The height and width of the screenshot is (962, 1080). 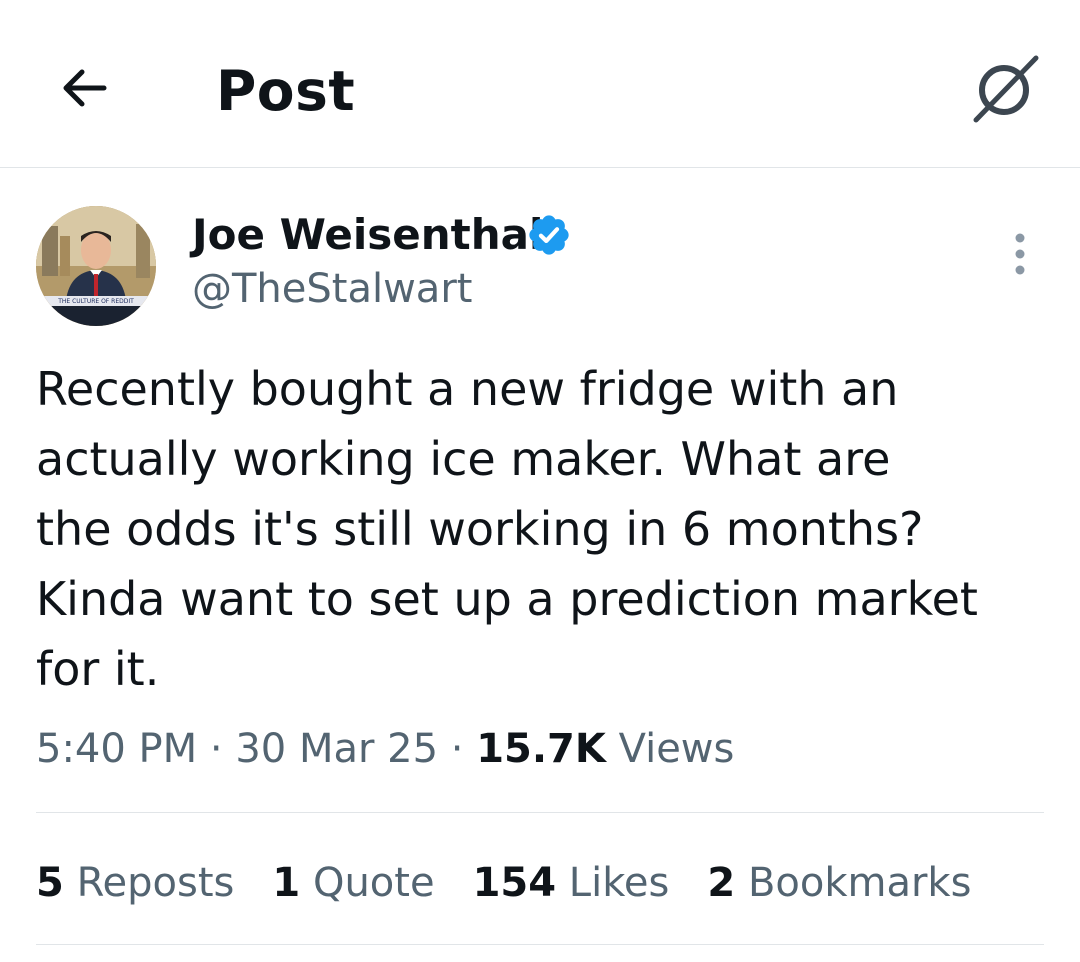 I want to click on likes-label: Likes, so click(x=619, y=883).